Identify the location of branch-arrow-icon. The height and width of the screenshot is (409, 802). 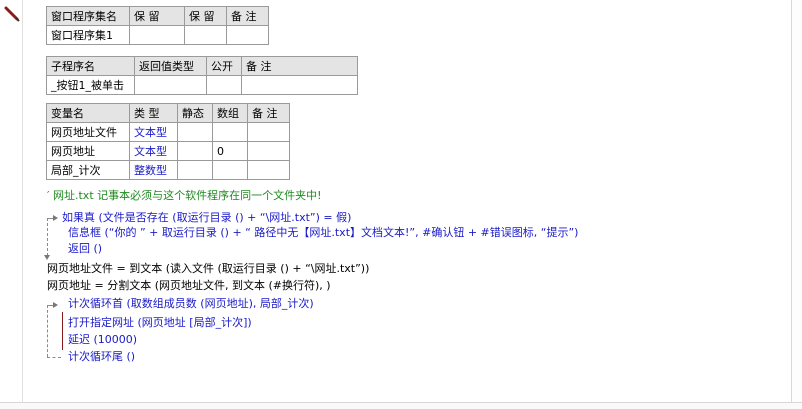
(55, 218).